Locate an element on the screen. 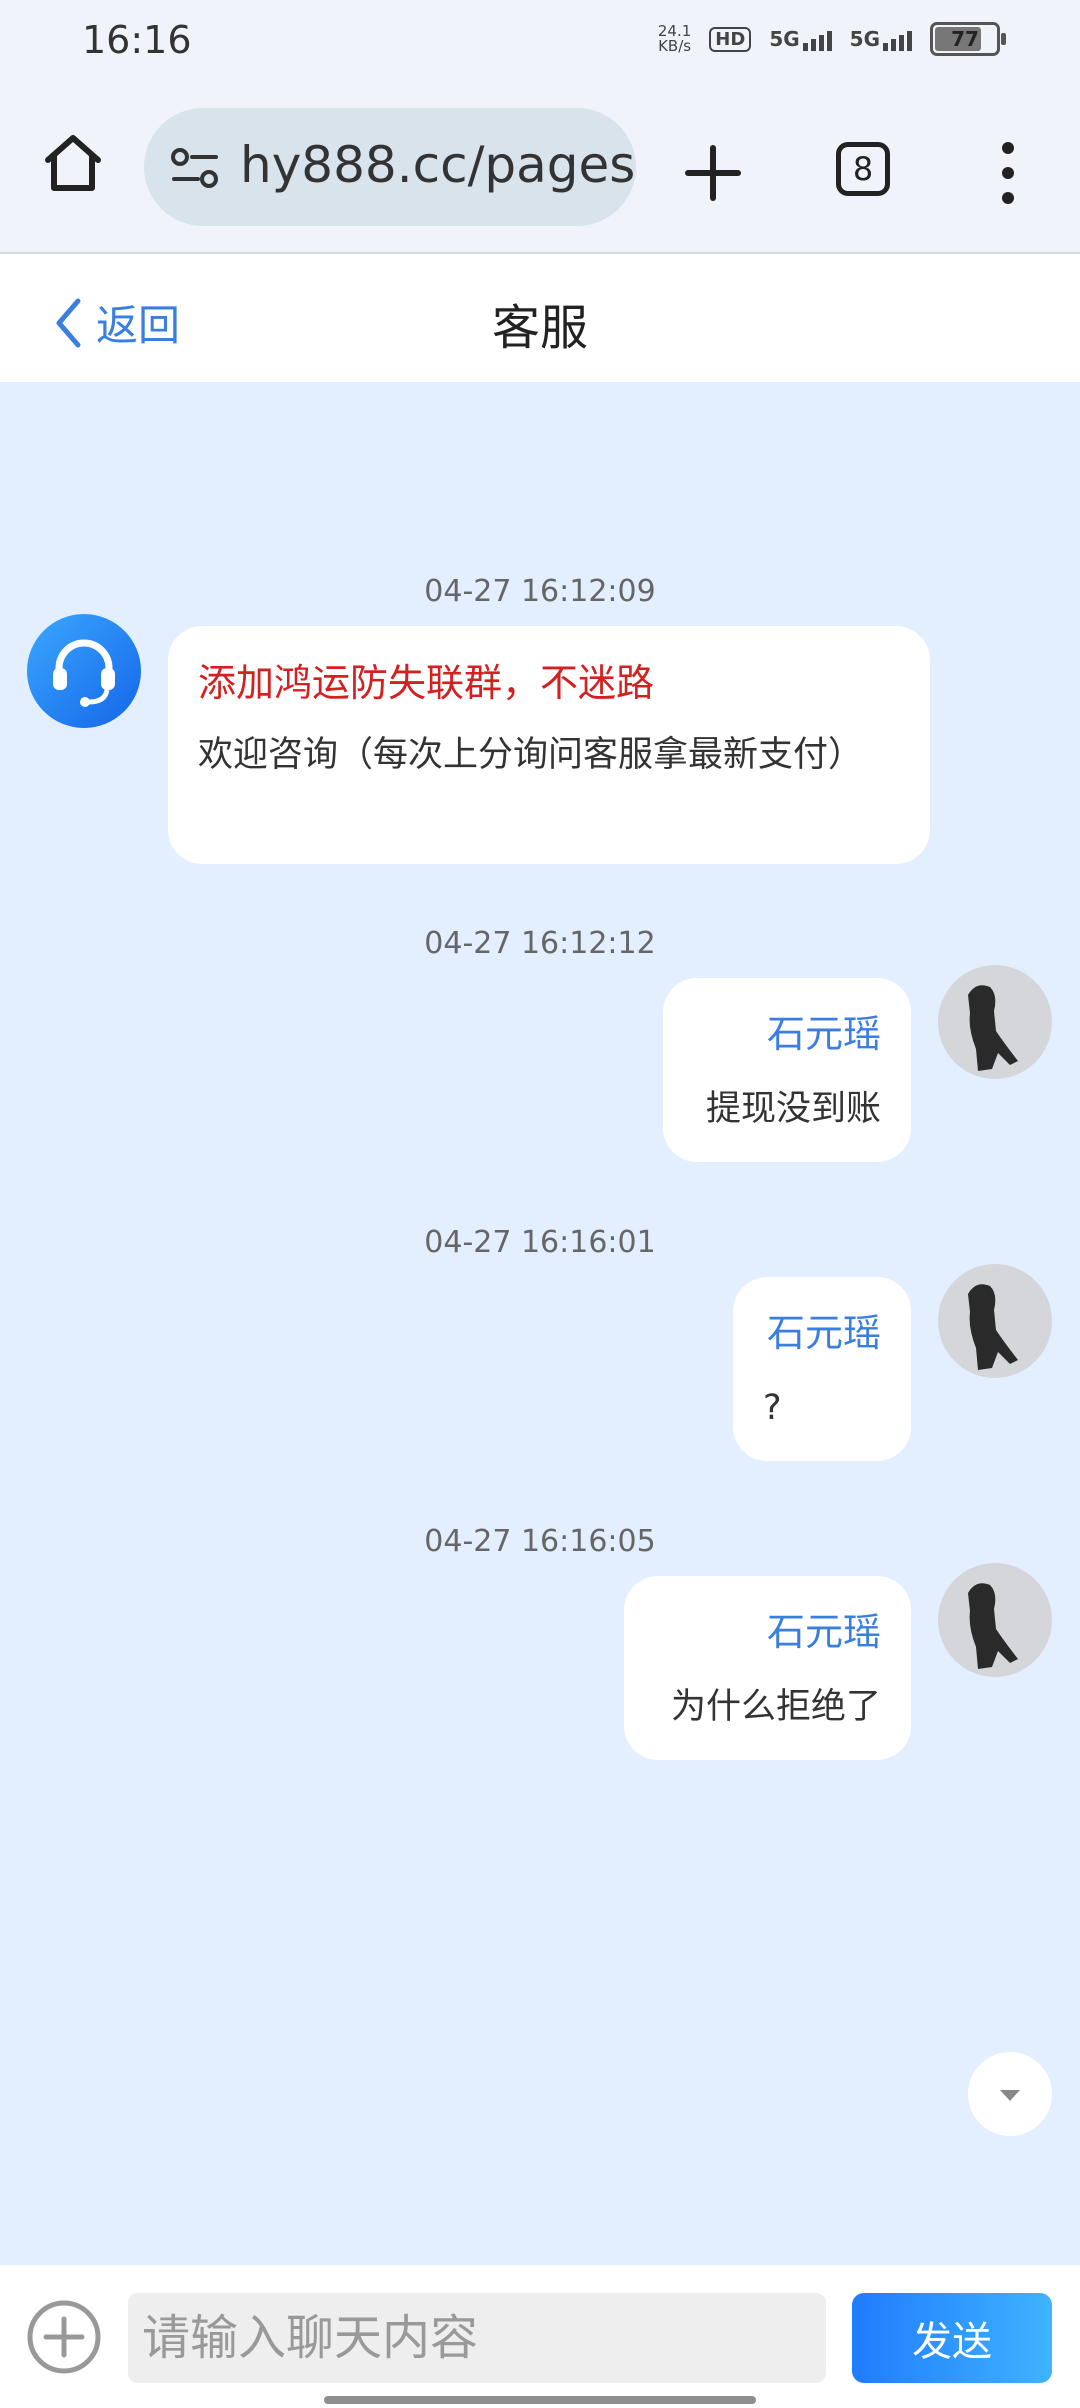 This screenshot has width=1080, height=2408. page-title: 客服 is located at coordinates (539, 328).